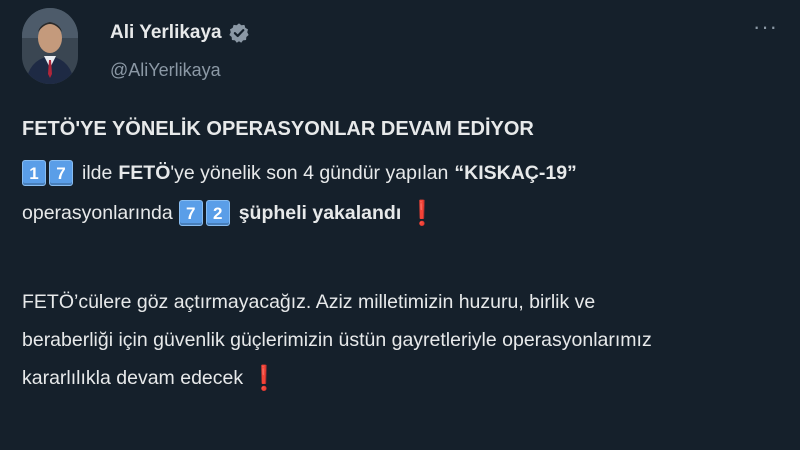 The image size is (800, 450). What do you see at coordinates (515, 172) in the screenshot?
I see `line1-bold-operation-name: “KISKAÇ-19”` at bounding box center [515, 172].